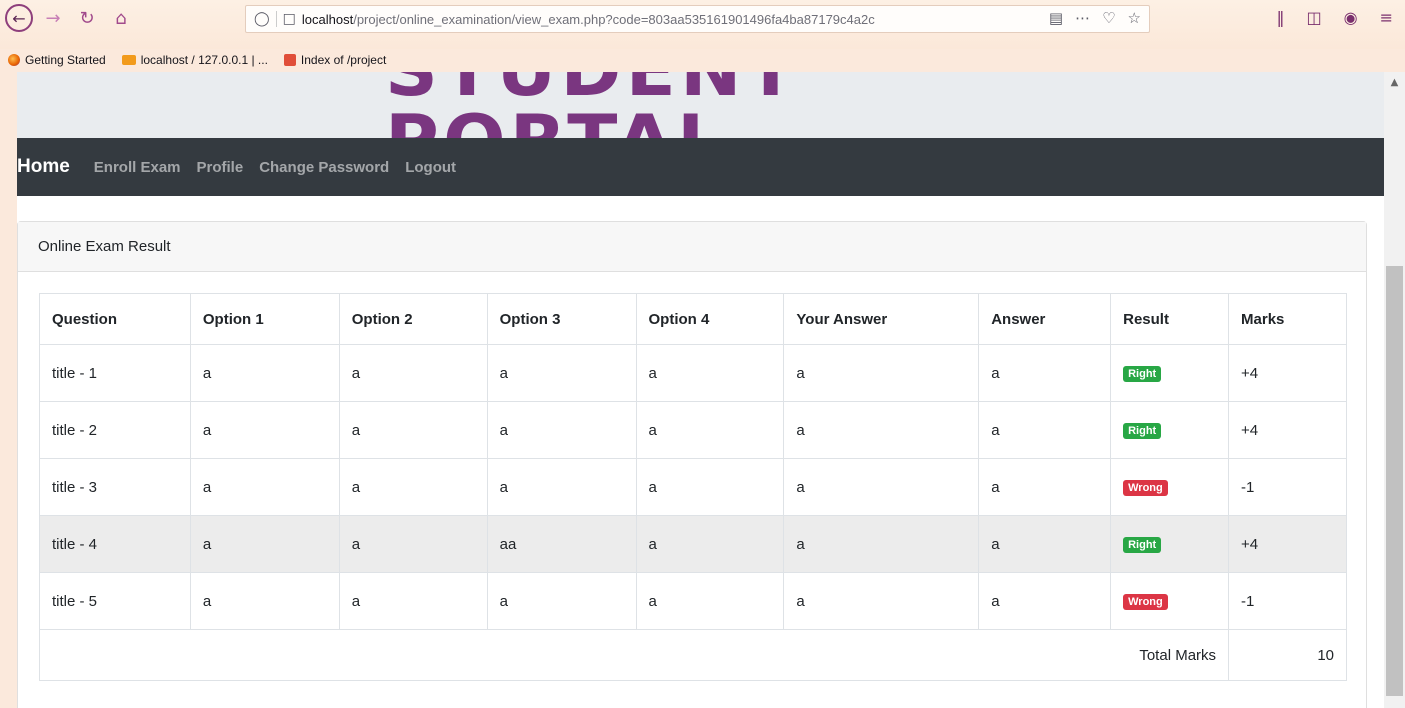 This screenshot has width=1405, height=708. Describe the element at coordinates (1351, 17) in the screenshot. I see `account-icon: ◉` at that location.